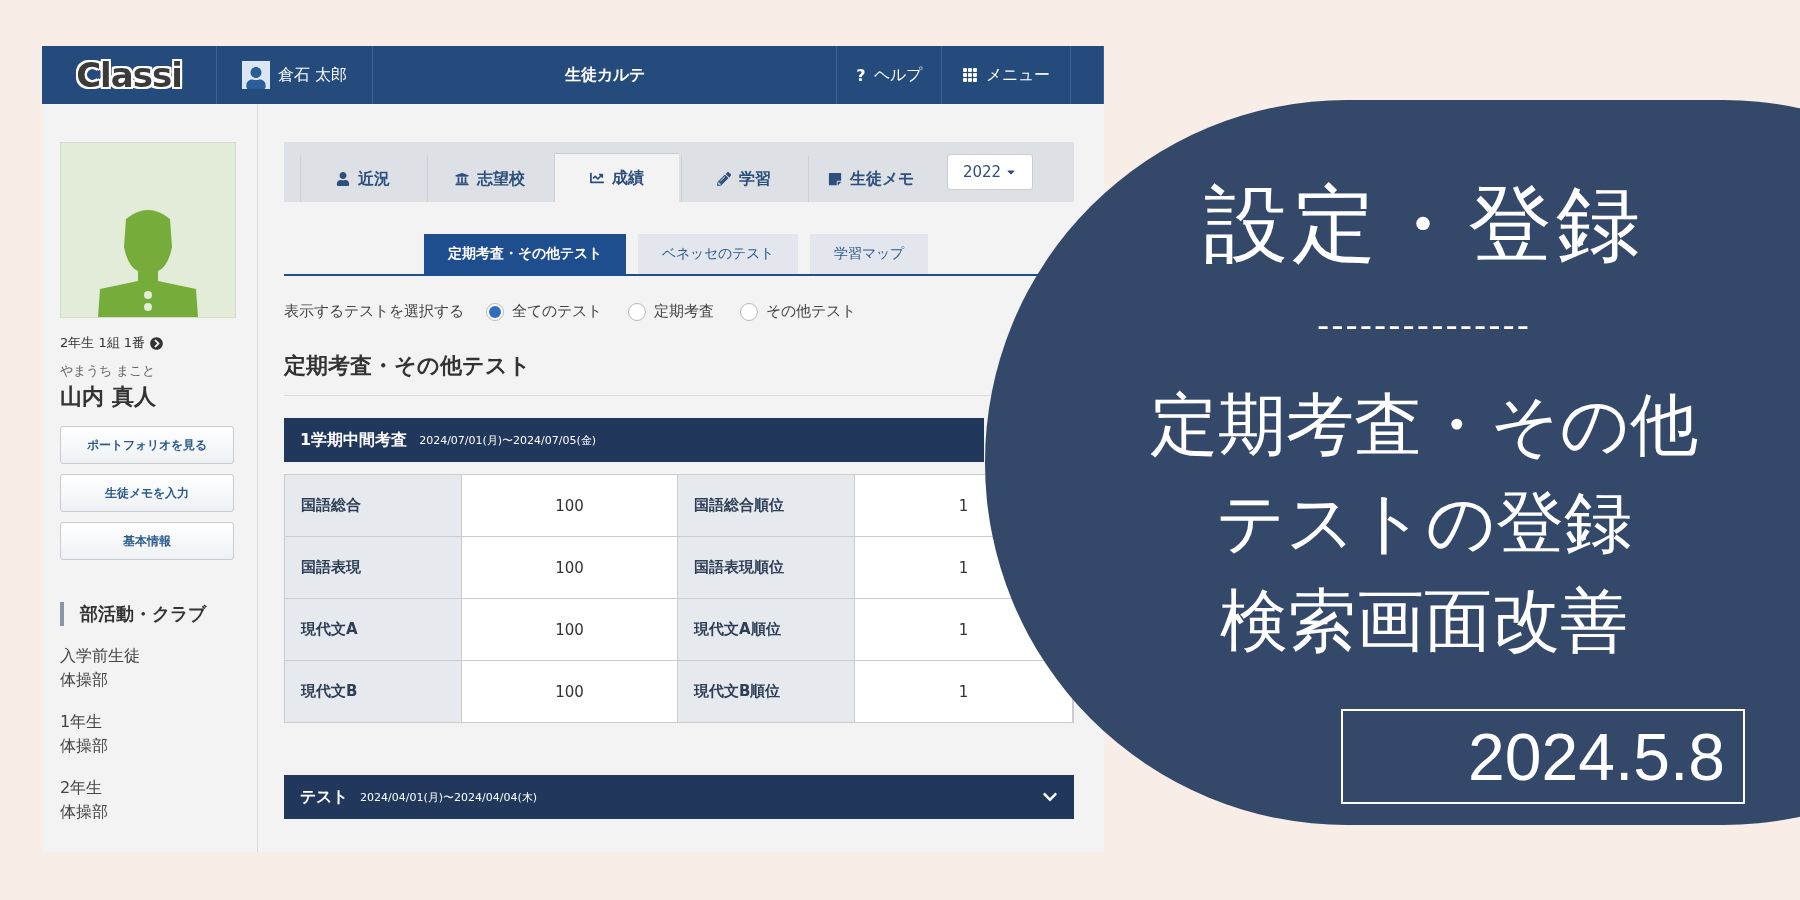  I want to click on radio-label: 定期考査, so click(684, 311).